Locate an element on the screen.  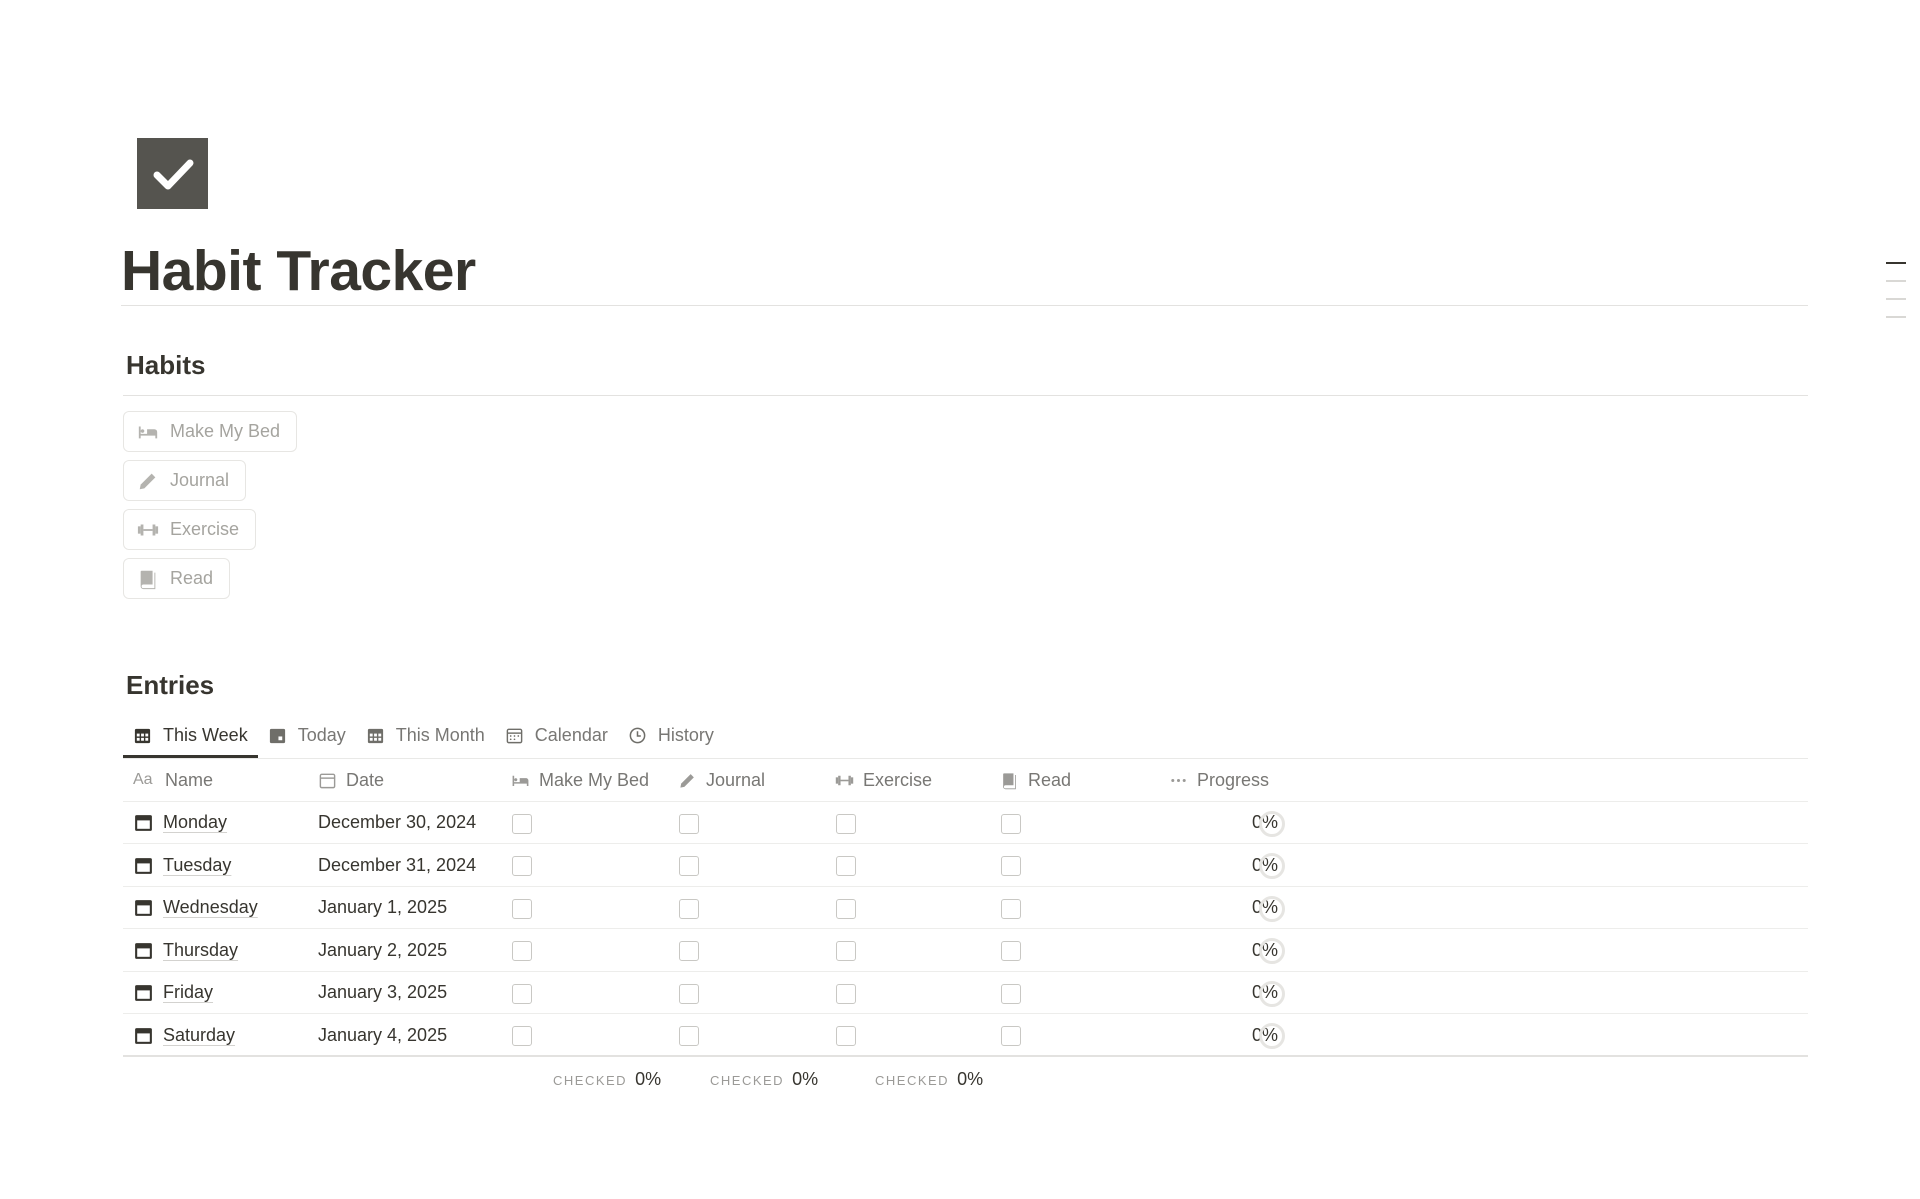
column-header-name: Aa Name is located at coordinates (173, 780).